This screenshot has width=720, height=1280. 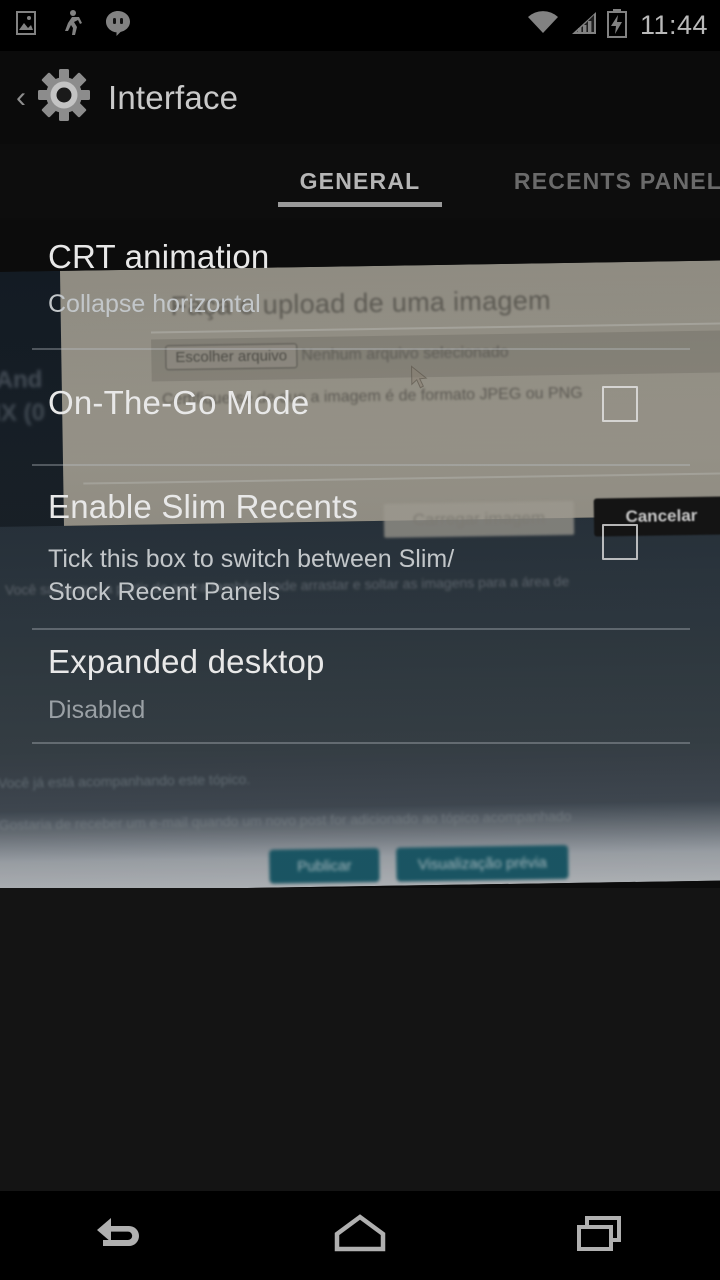 What do you see at coordinates (583, 25) in the screenshot?
I see `cellular-signal-icon` at bounding box center [583, 25].